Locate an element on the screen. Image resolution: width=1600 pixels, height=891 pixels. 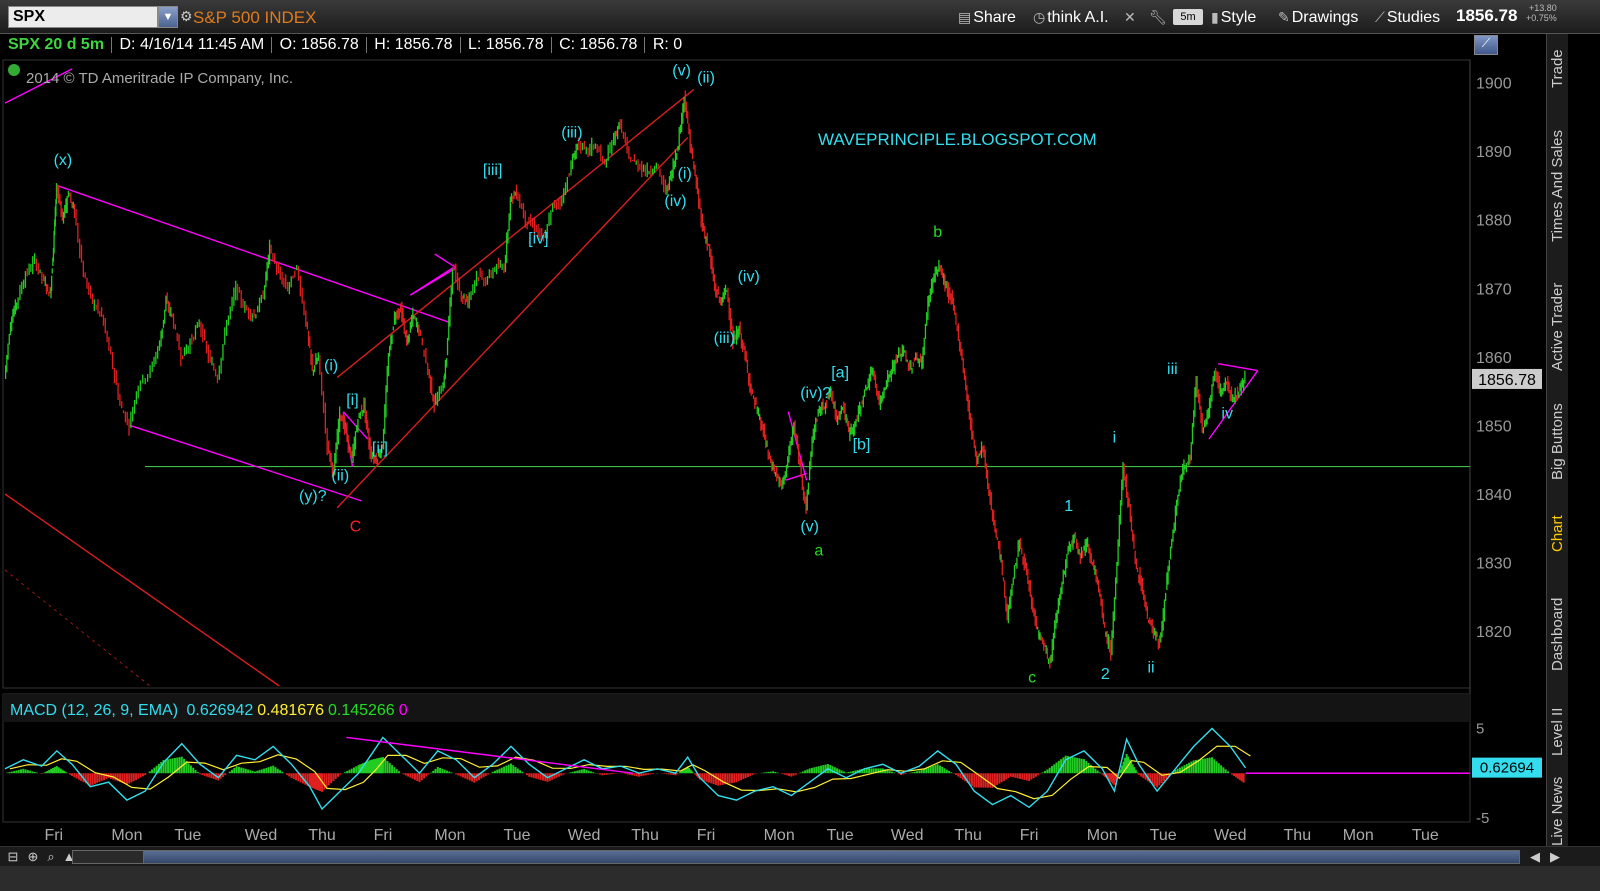
status-footer is located at coordinates (800, 878).